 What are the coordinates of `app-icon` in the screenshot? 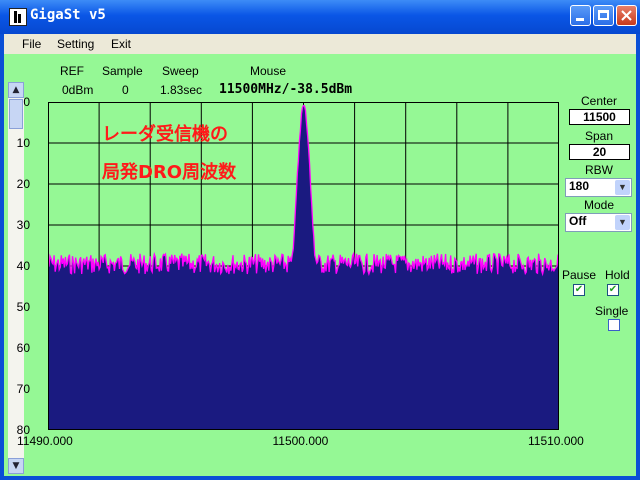 It's located at (18, 17).